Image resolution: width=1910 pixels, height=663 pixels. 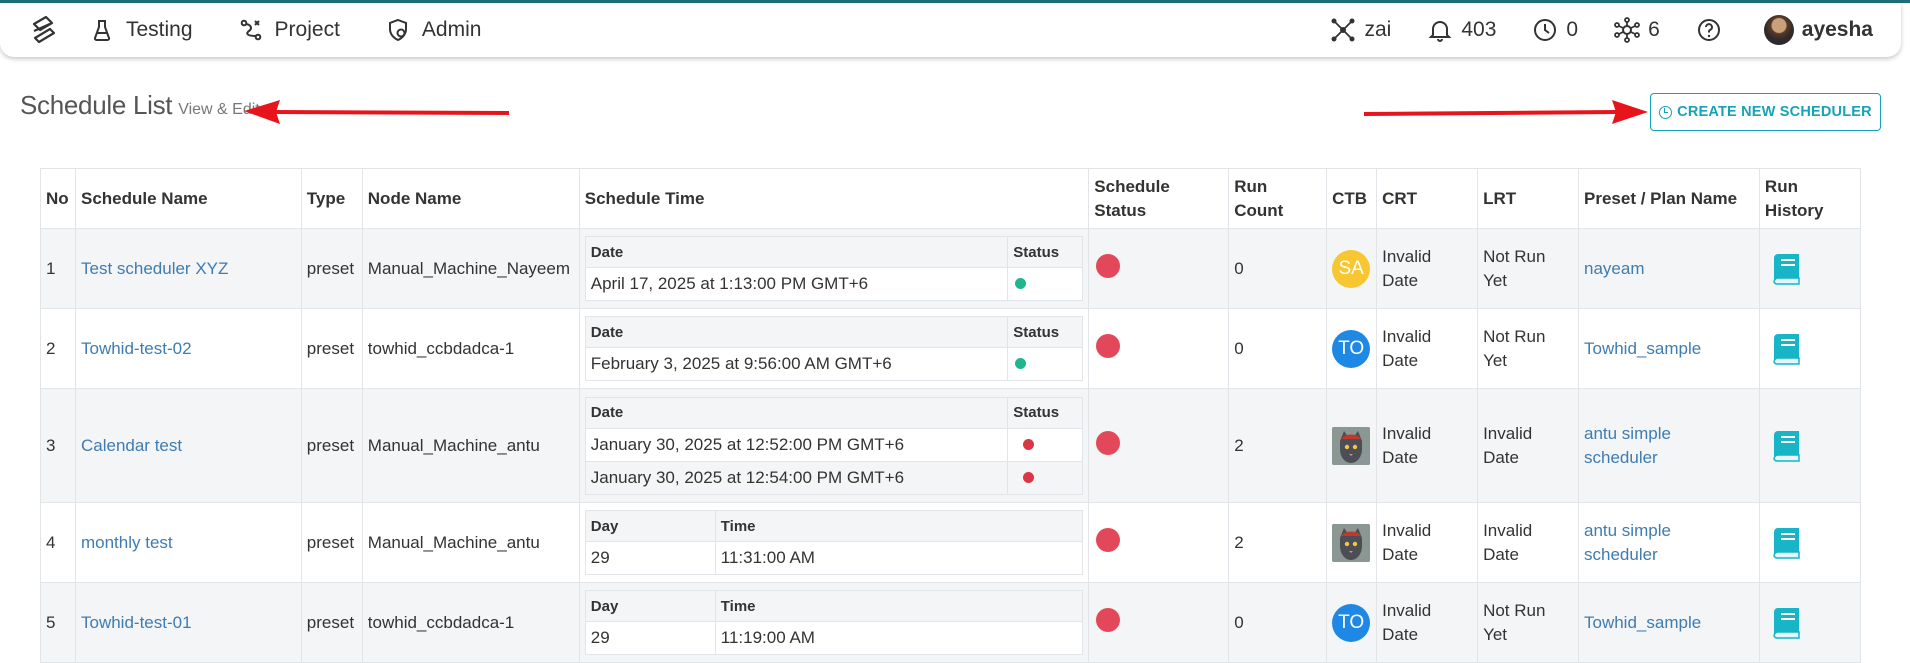 I want to click on workspace-switcher: zai, so click(x=1360, y=30).